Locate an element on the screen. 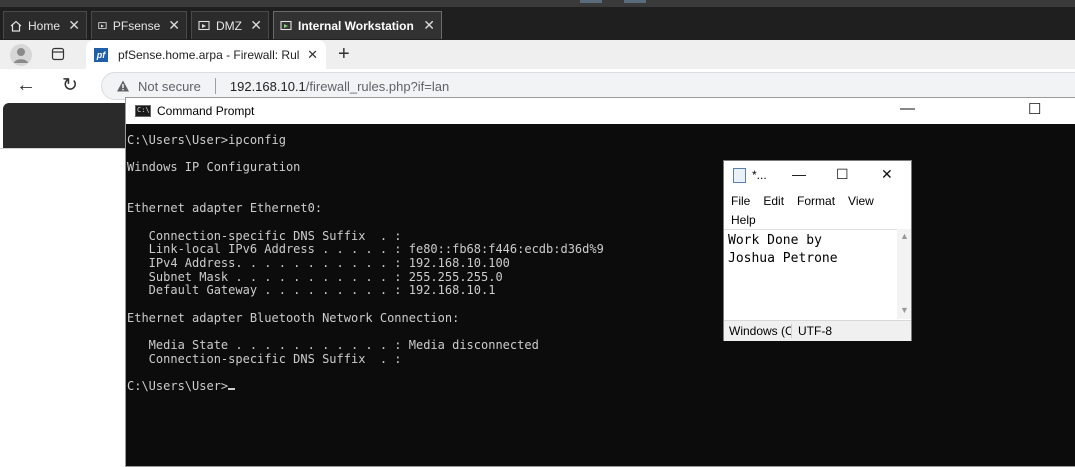  menu-edit: Edit is located at coordinates (773, 201).